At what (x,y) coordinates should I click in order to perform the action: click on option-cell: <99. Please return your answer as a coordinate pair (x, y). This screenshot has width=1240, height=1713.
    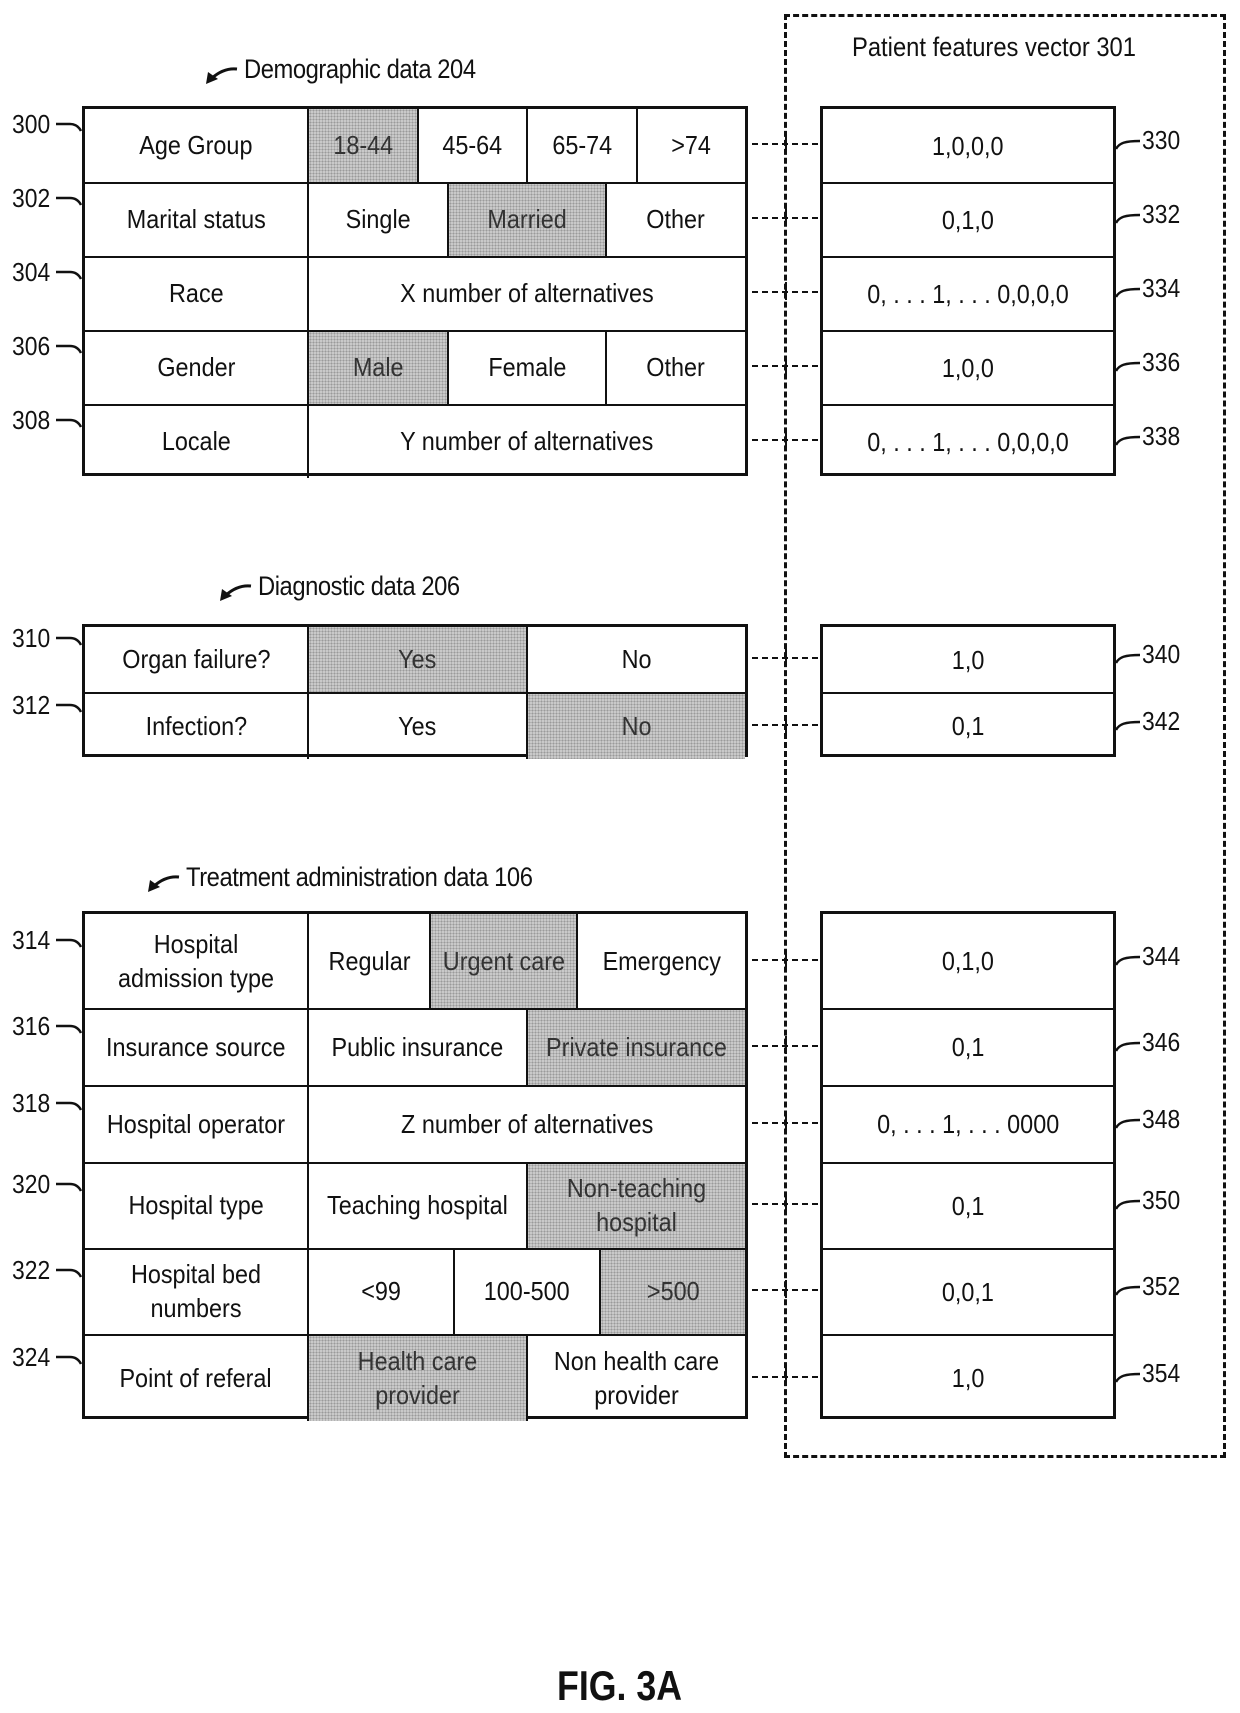
    Looking at the image, I should click on (380, 1292).